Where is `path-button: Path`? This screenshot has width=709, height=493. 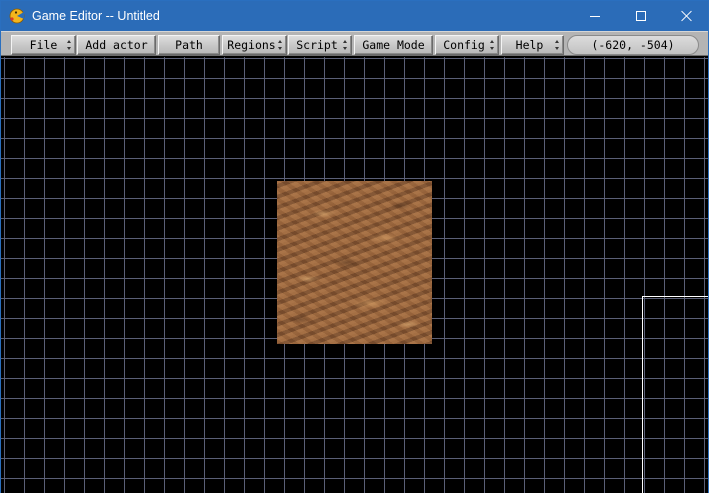
path-button: Path is located at coordinates (189, 45).